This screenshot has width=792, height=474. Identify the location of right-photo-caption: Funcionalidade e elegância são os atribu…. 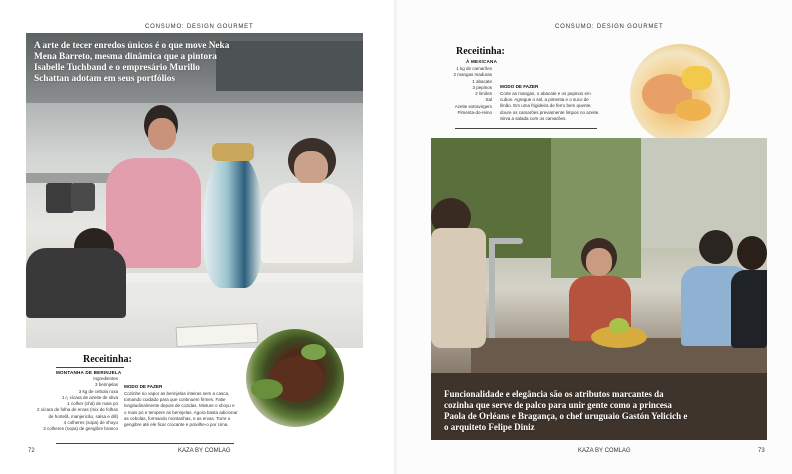
(566, 410).